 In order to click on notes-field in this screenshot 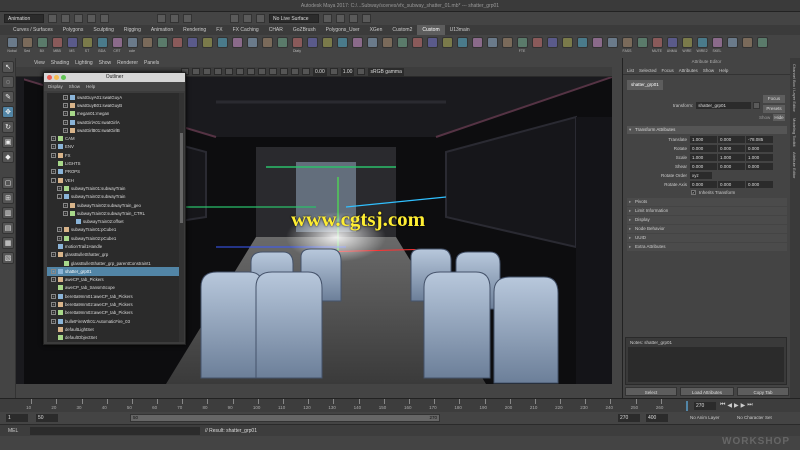, I will do `click(706, 364)`.